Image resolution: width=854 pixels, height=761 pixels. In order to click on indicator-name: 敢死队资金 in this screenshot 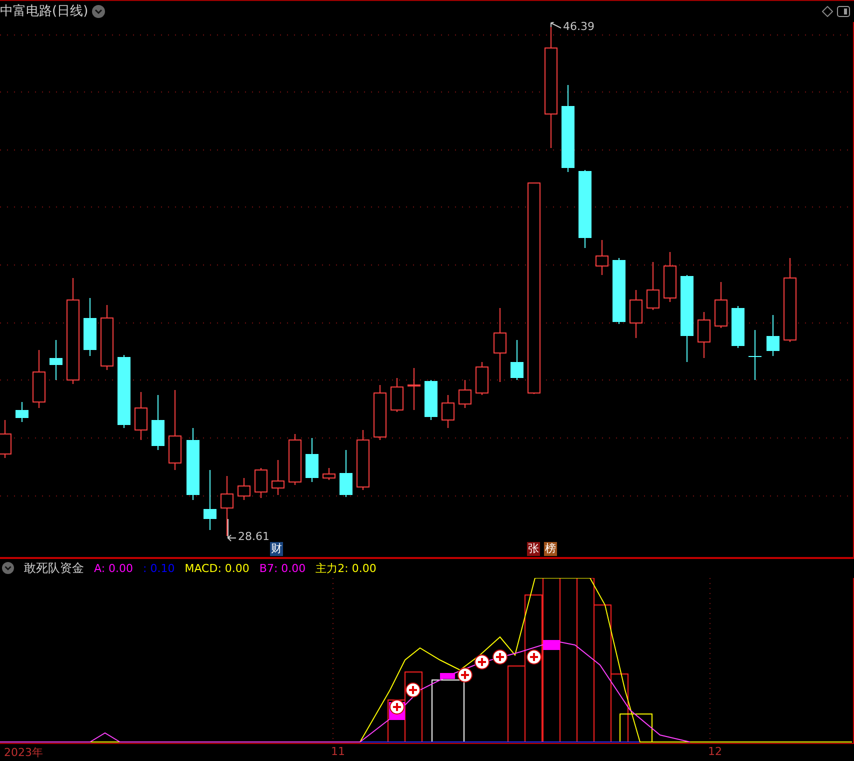, I will do `click(54, 568)`.